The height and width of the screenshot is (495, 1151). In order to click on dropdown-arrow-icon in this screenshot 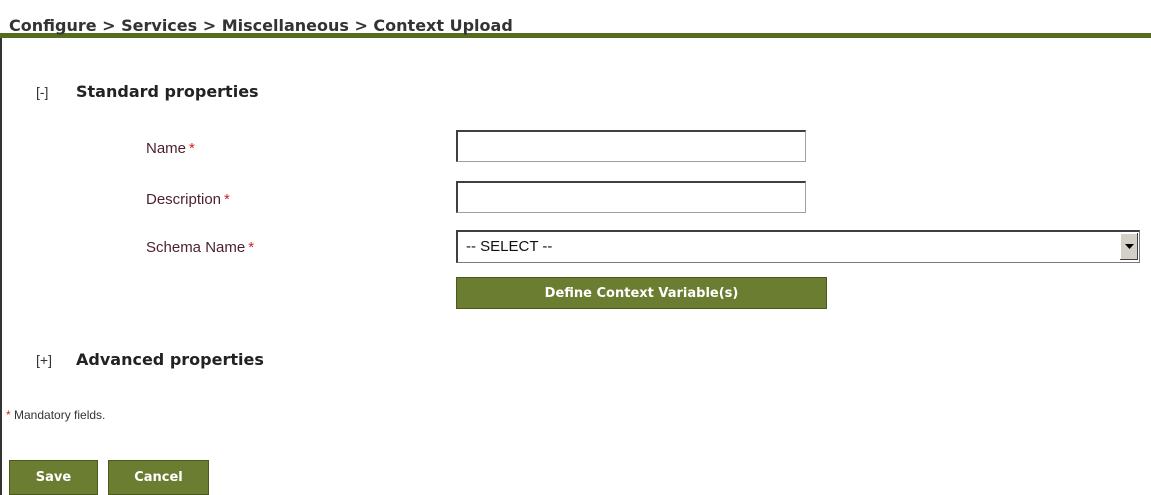, I will do `click(1128, 246)`.